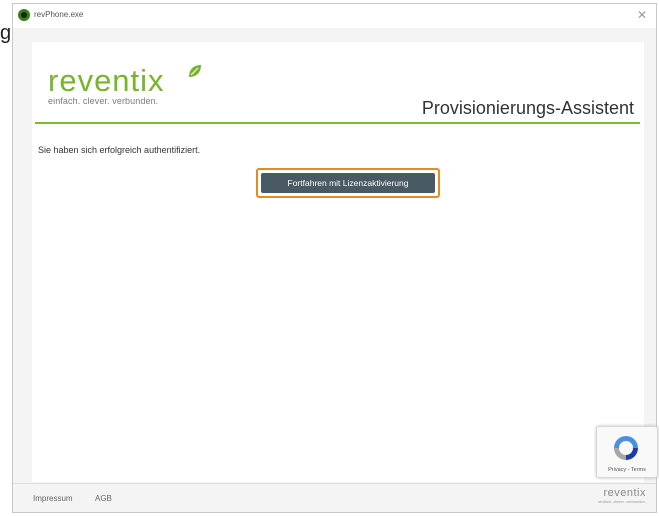  I want to click on continue-license-activation-button: Fortfahren mit Lizenzaktivierung, so click(348, 183).